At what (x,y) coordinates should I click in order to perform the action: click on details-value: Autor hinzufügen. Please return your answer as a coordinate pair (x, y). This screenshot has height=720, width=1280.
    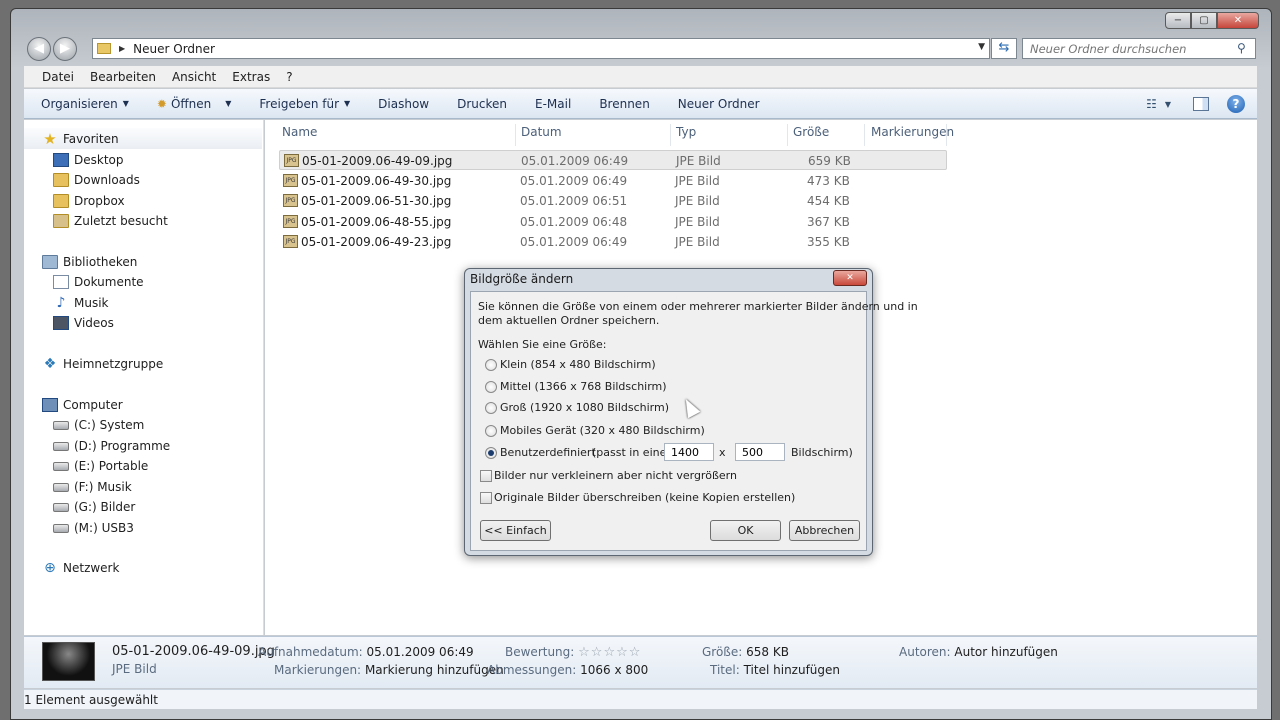
    Looking at the image, I should click on (1006, 652).